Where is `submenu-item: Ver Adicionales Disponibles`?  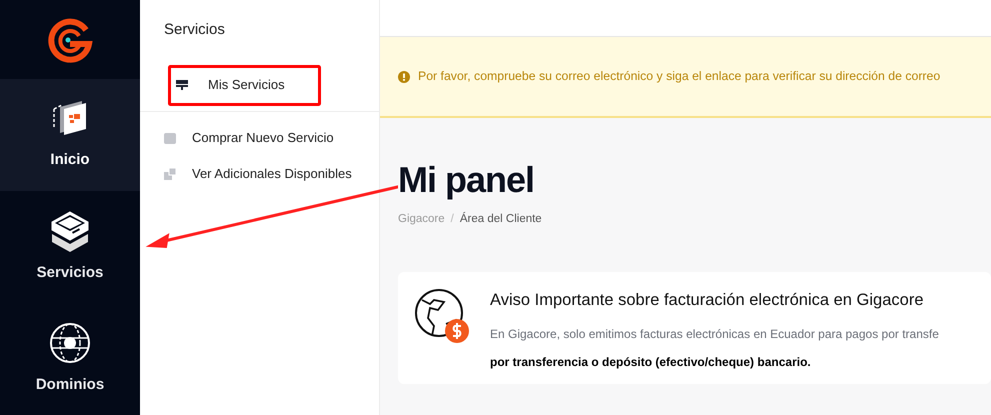
submenu-item: Ver Adicionales Disponibles is located at coordinates (259, 174).